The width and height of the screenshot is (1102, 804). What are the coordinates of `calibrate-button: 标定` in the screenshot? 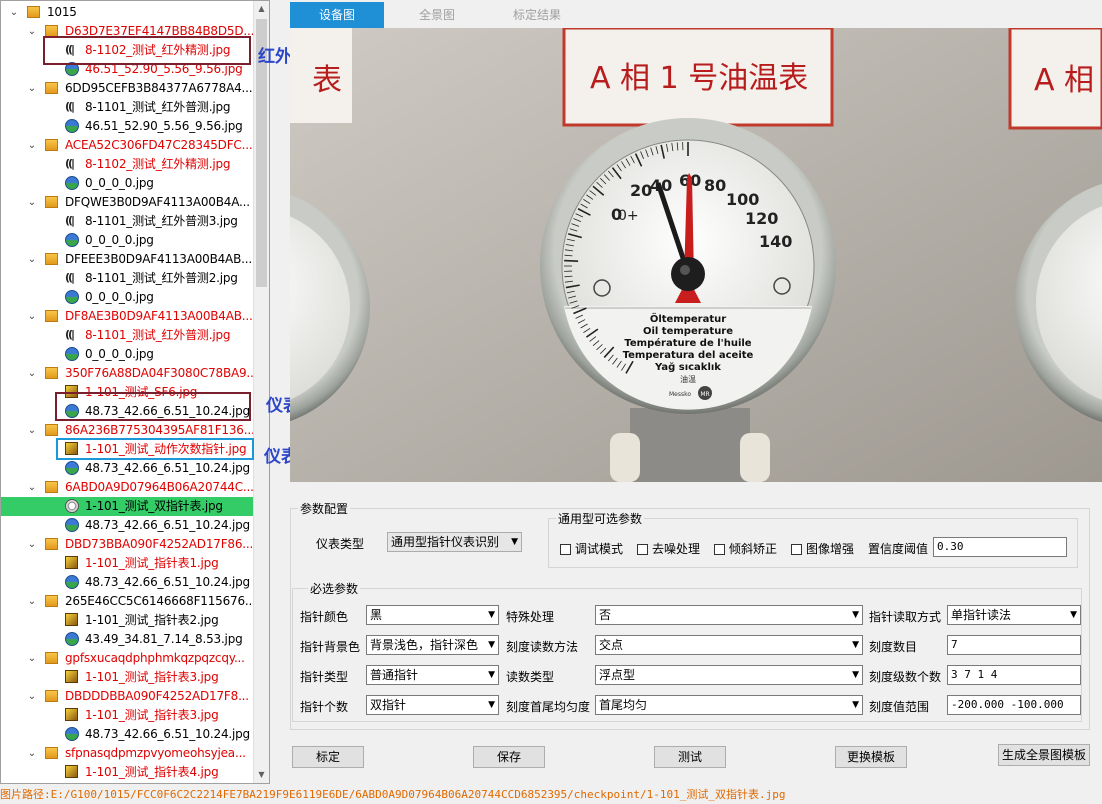 It's located at (328, 757).